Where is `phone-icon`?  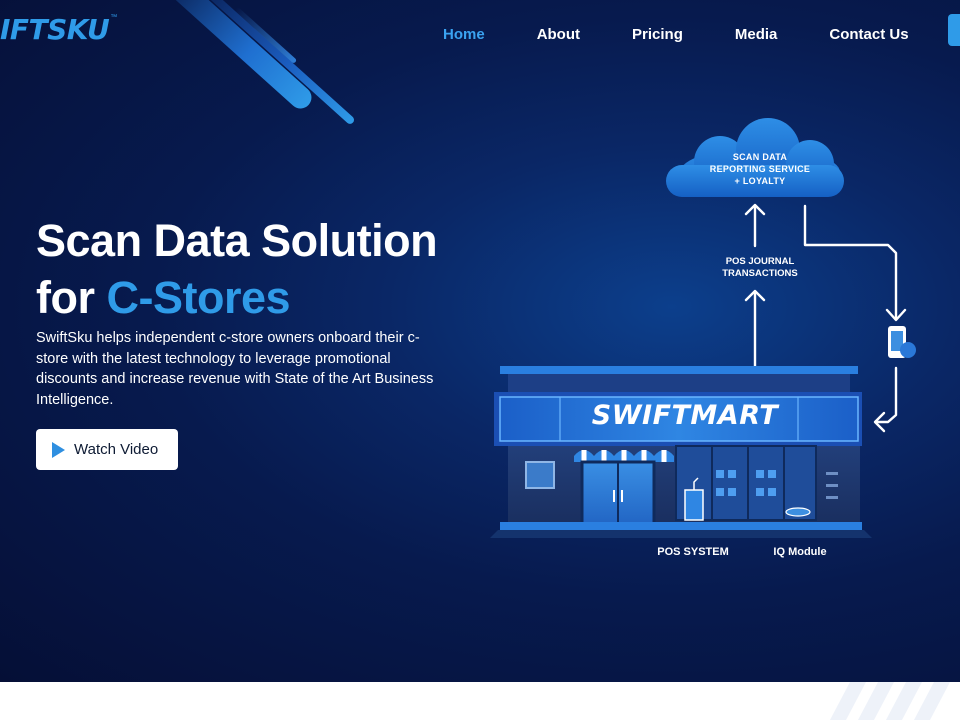 phone-icon is located at coordinates (902, 342).